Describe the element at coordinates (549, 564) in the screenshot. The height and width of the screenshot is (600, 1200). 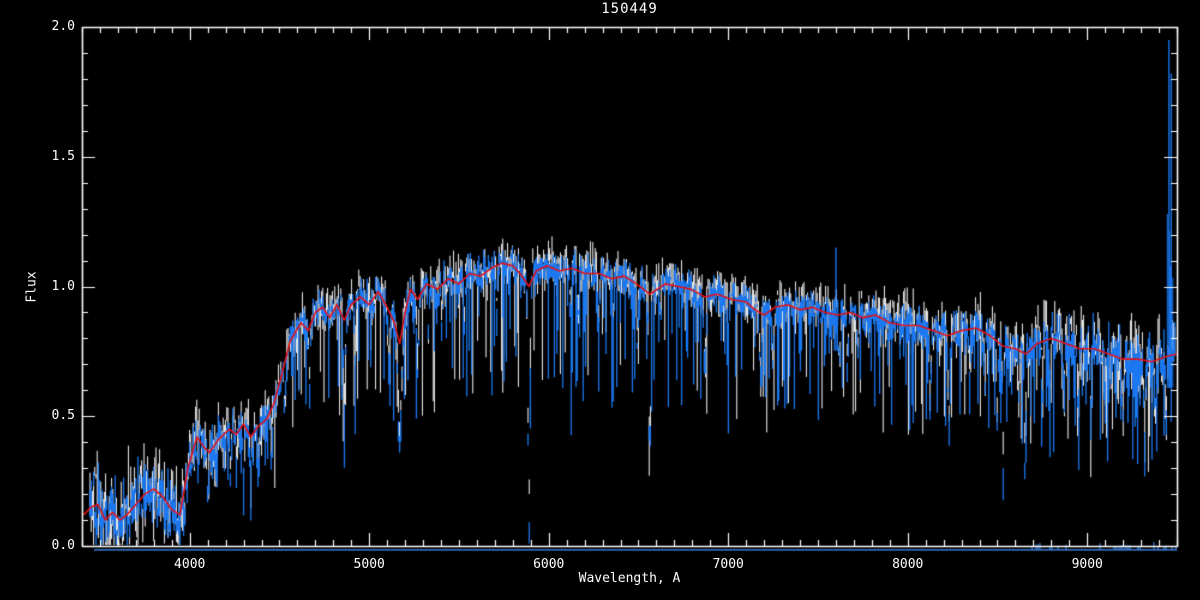
I see `x-tick-label: 6000` at that location.